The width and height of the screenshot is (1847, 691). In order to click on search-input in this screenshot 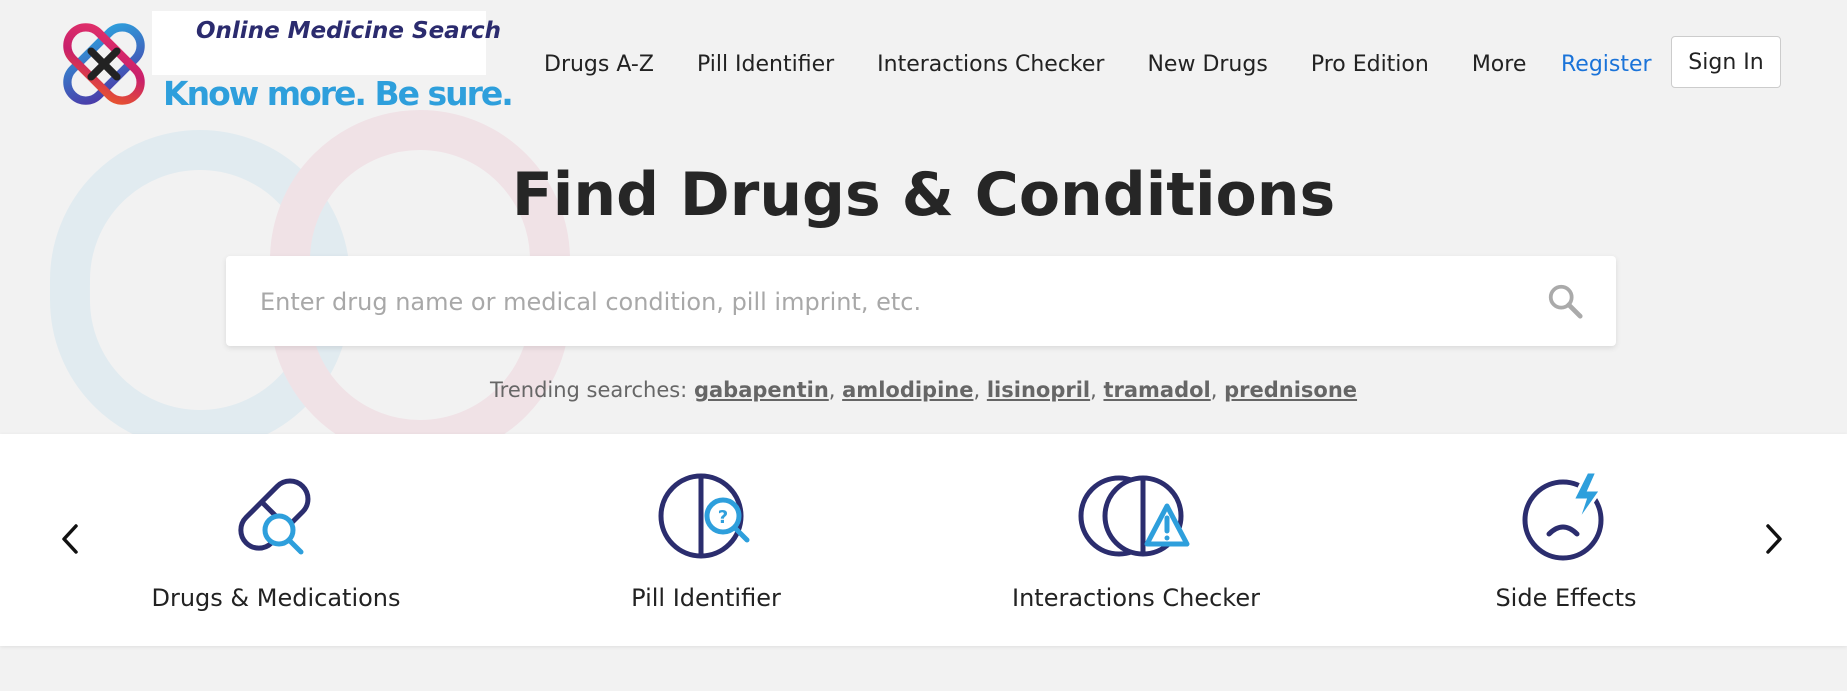, I will do `click(900, 302)`.